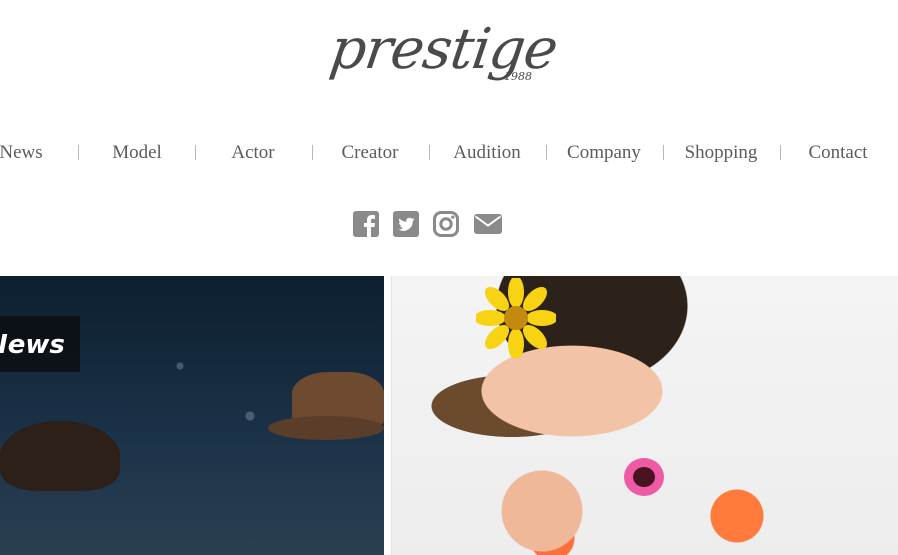  Describe the element at coordinates (446, 224) in the screenshot. I see `instagram-icon` at that location.